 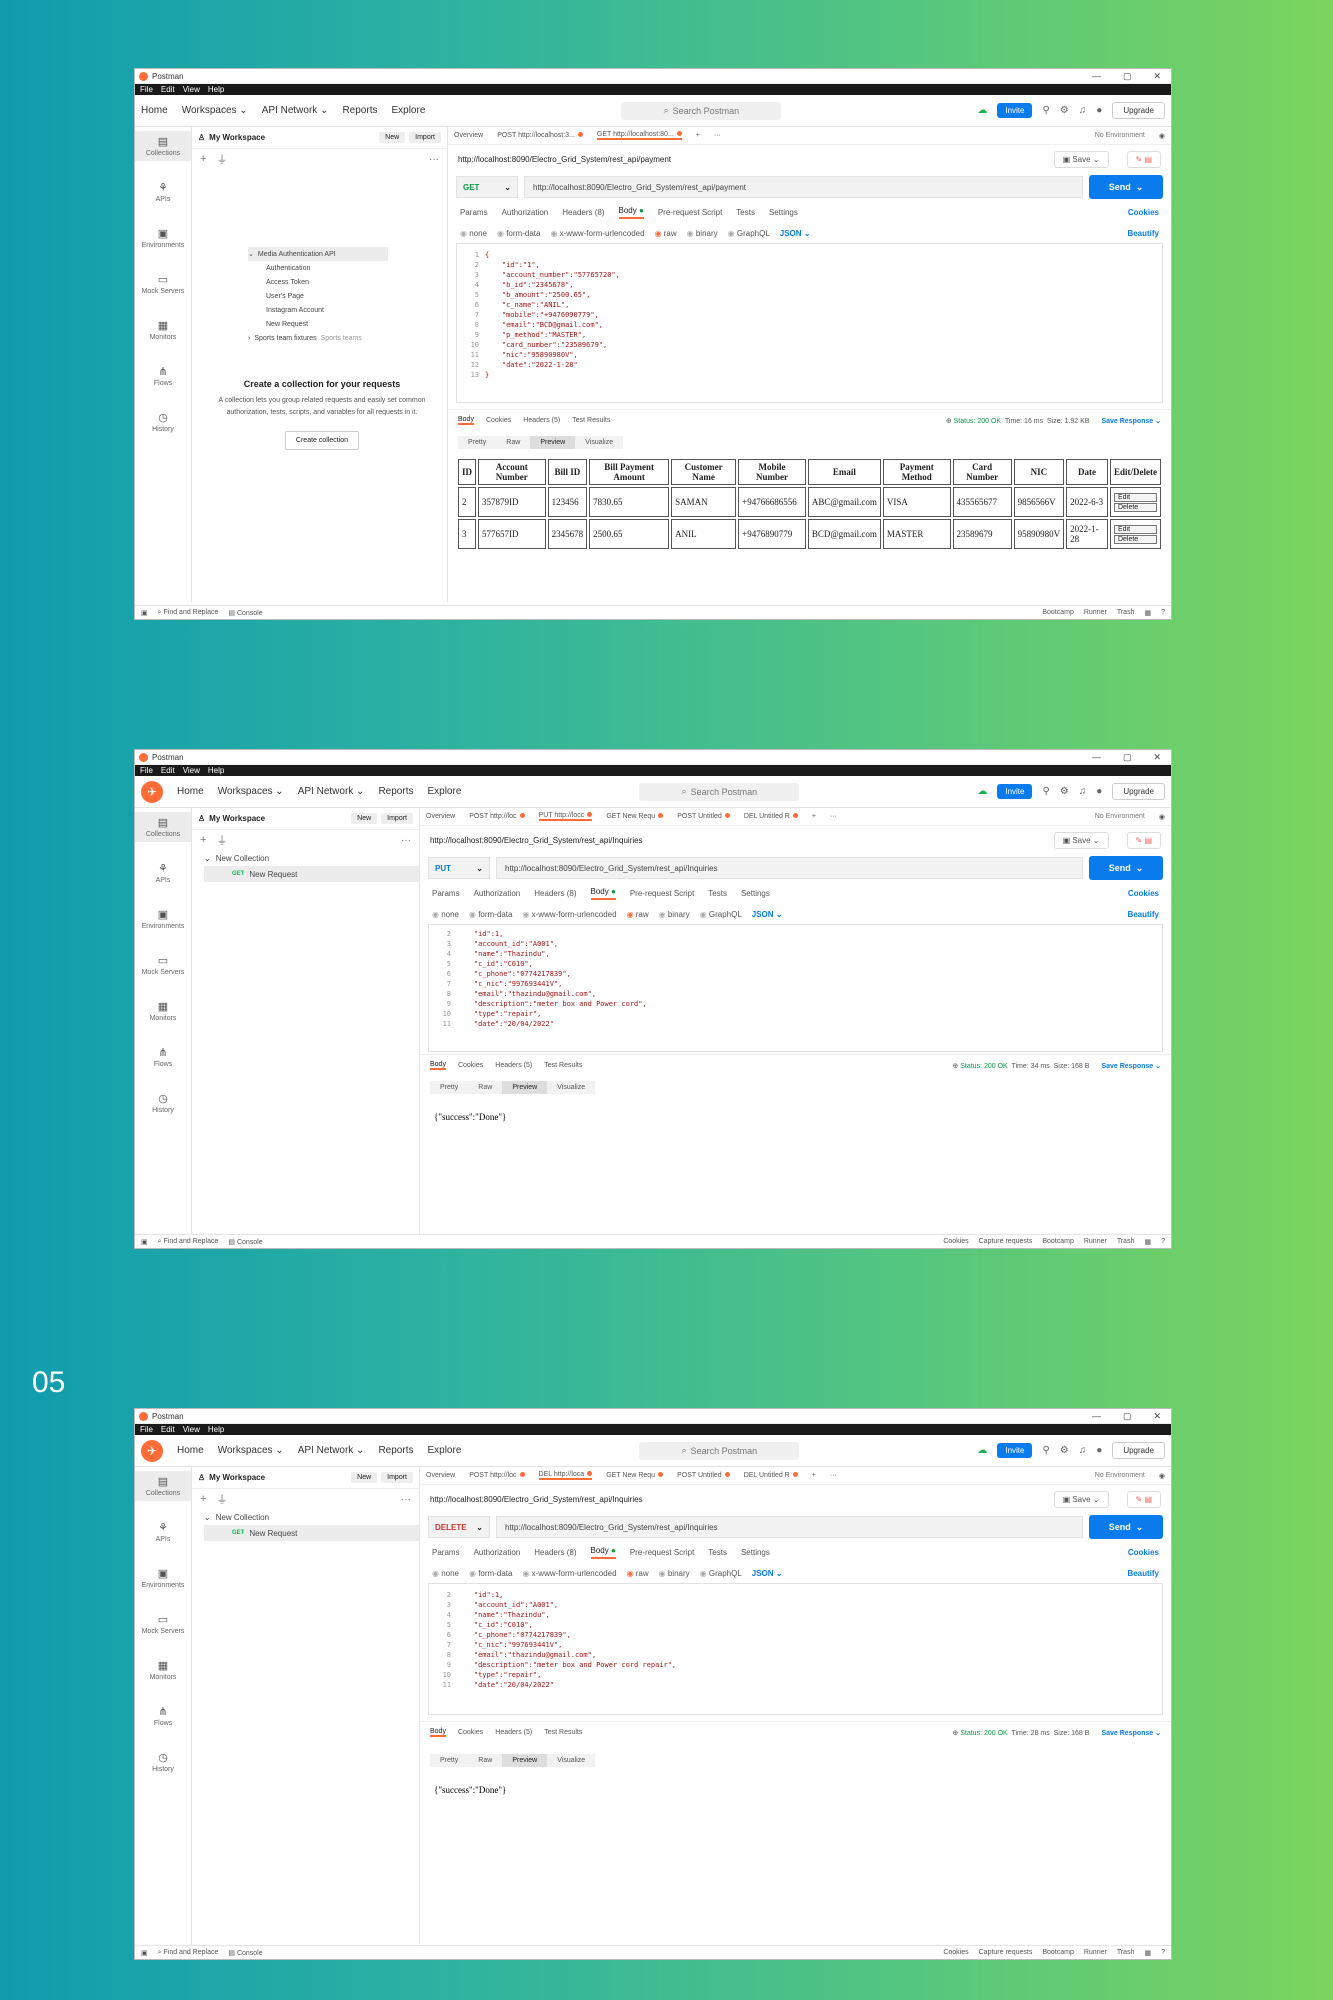 What do you see at coordinates (406, 840) in the screenshot?
I see `more-icon: ···` at bounding box center [406, 840].